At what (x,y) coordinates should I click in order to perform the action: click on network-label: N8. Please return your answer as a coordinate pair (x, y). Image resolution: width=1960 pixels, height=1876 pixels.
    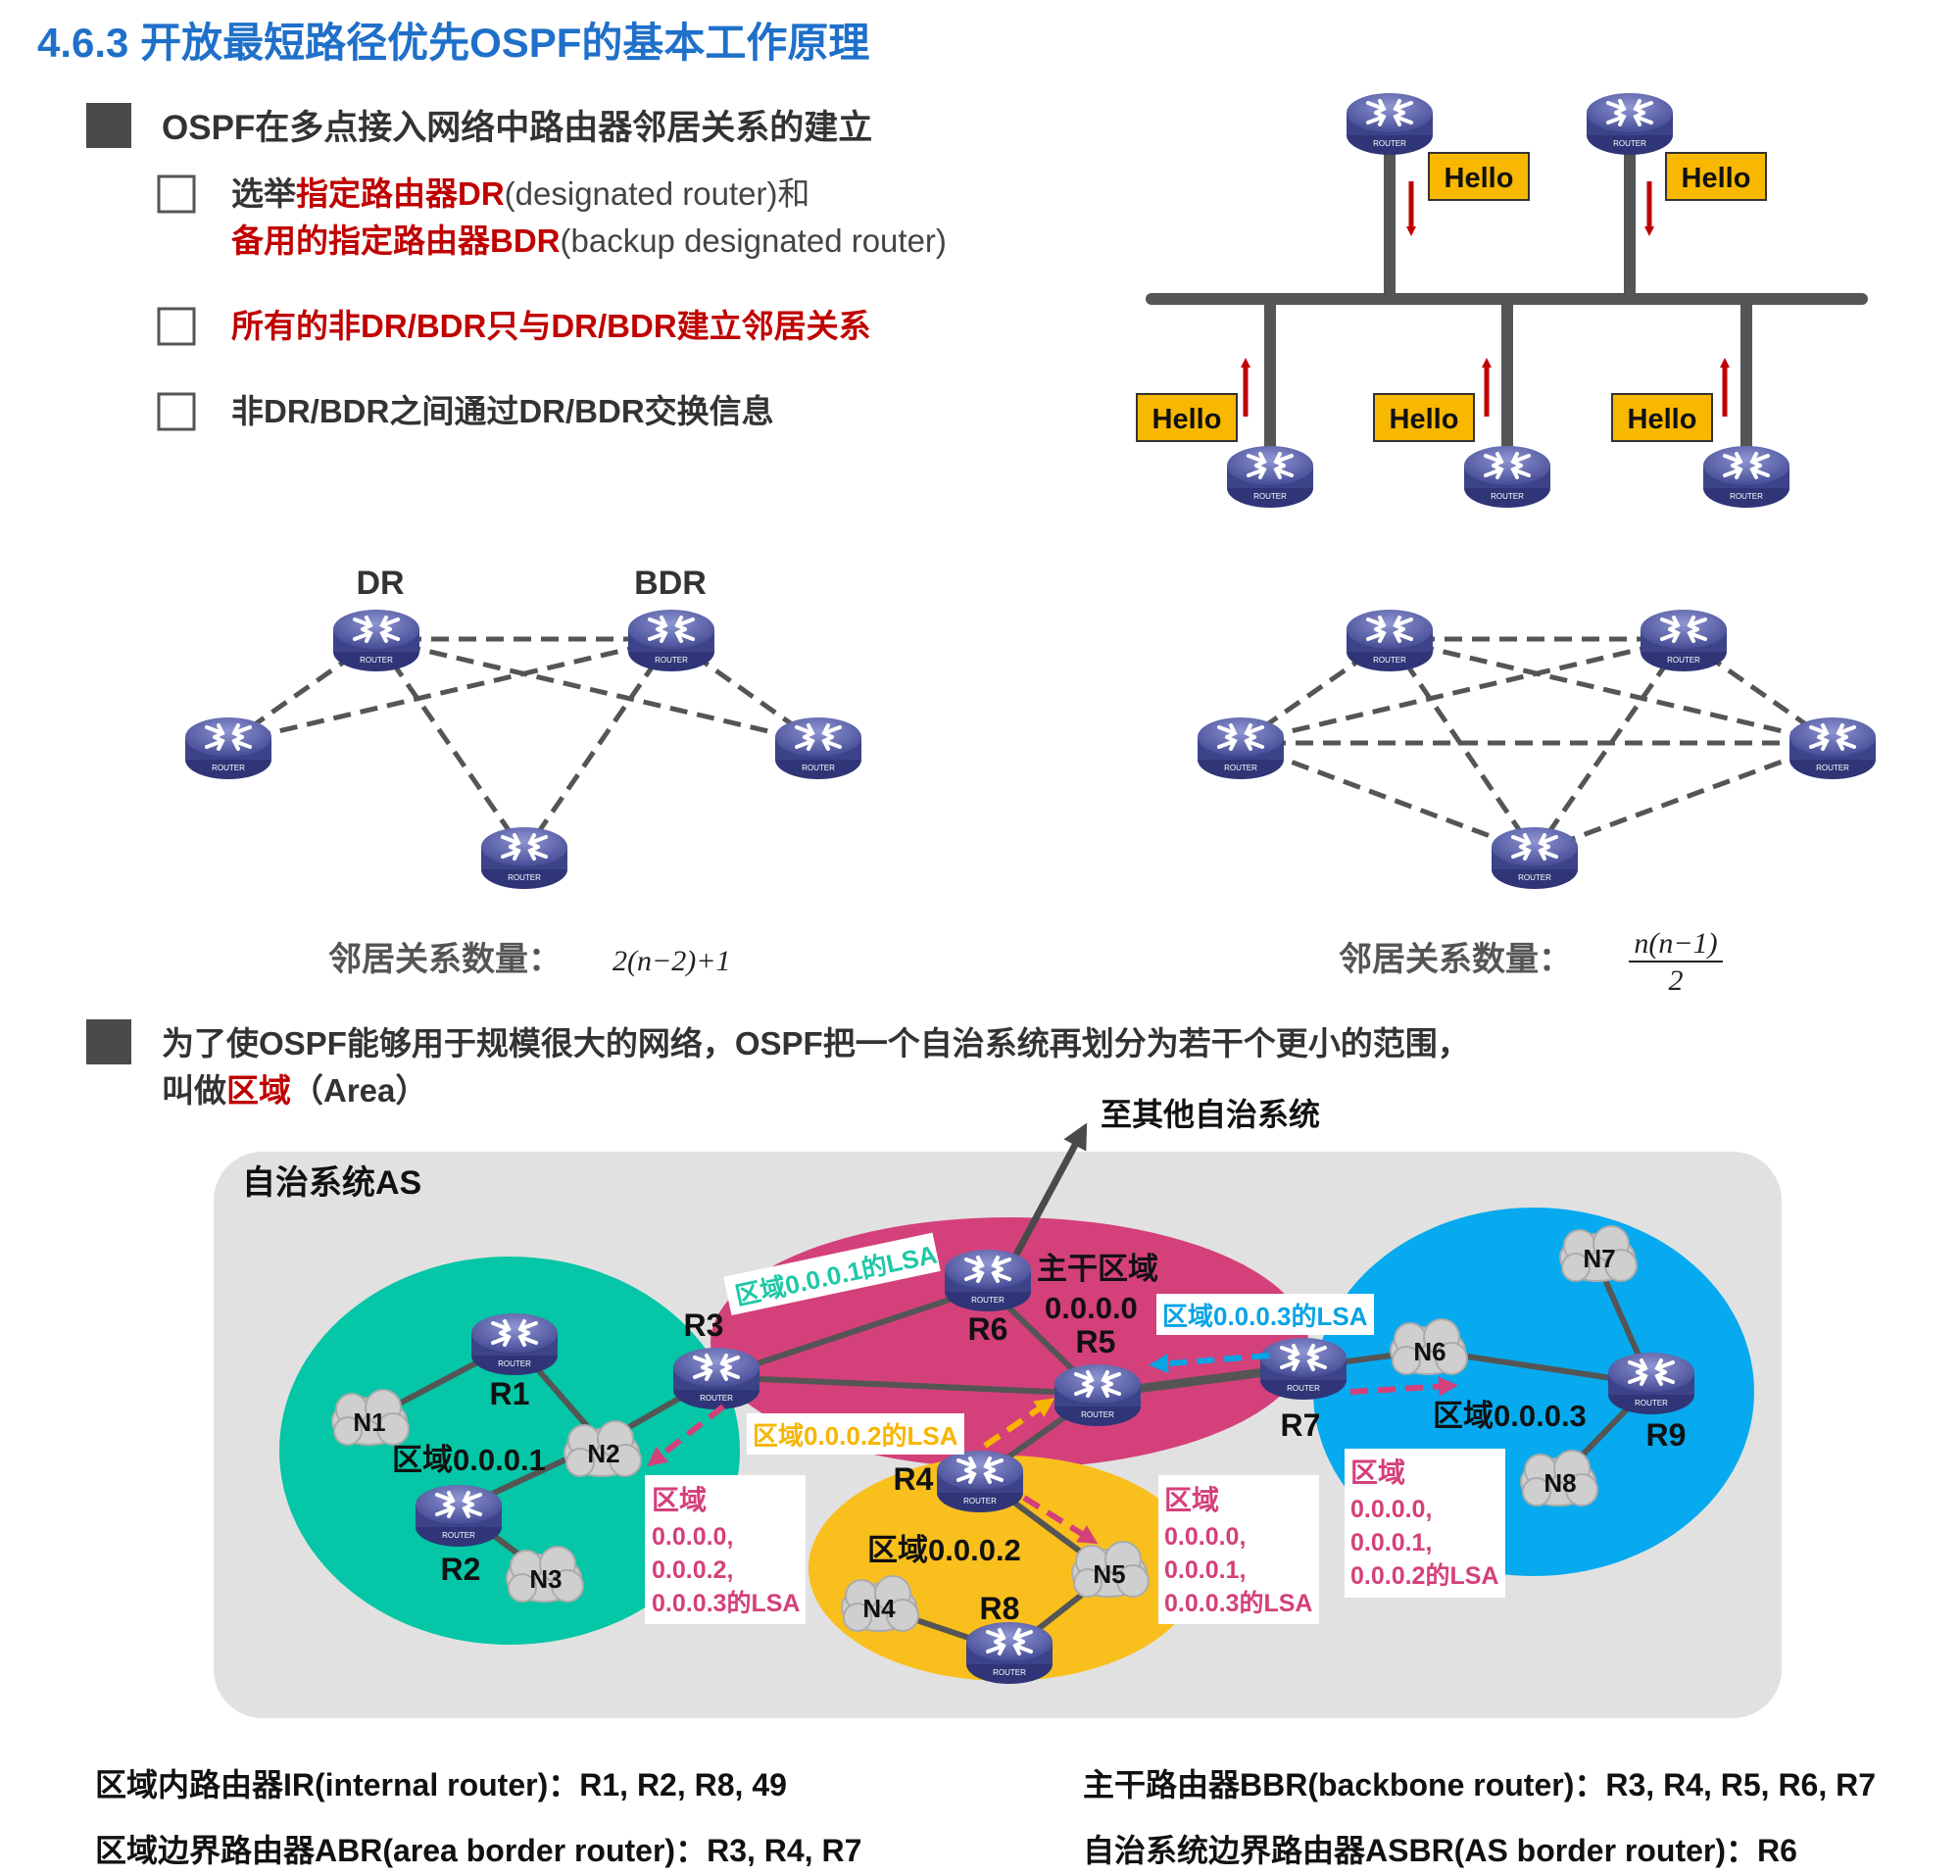
    Looking at the image, I should click on (1560, 1483).